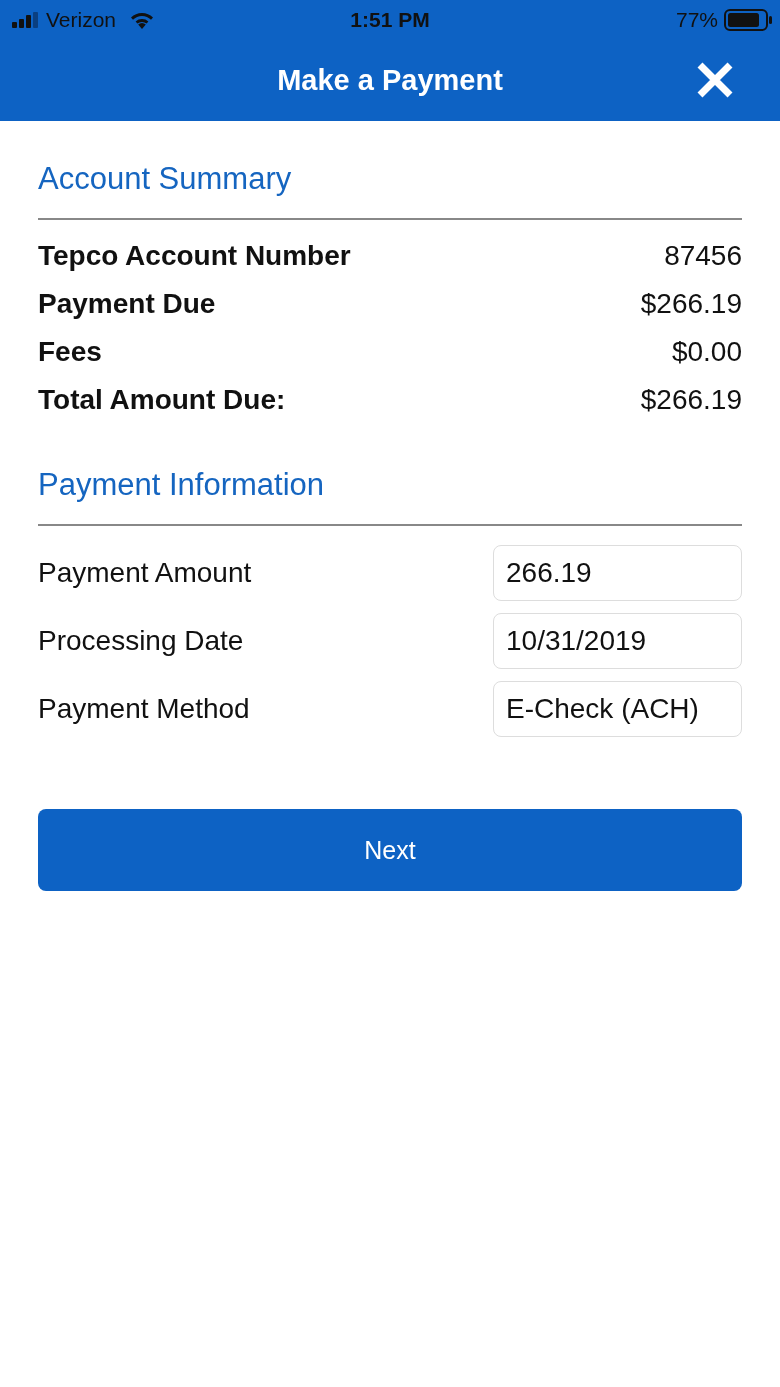 The image size is (780, 1387). I want to click on summary-label: Payment Due, so click(127, 304).